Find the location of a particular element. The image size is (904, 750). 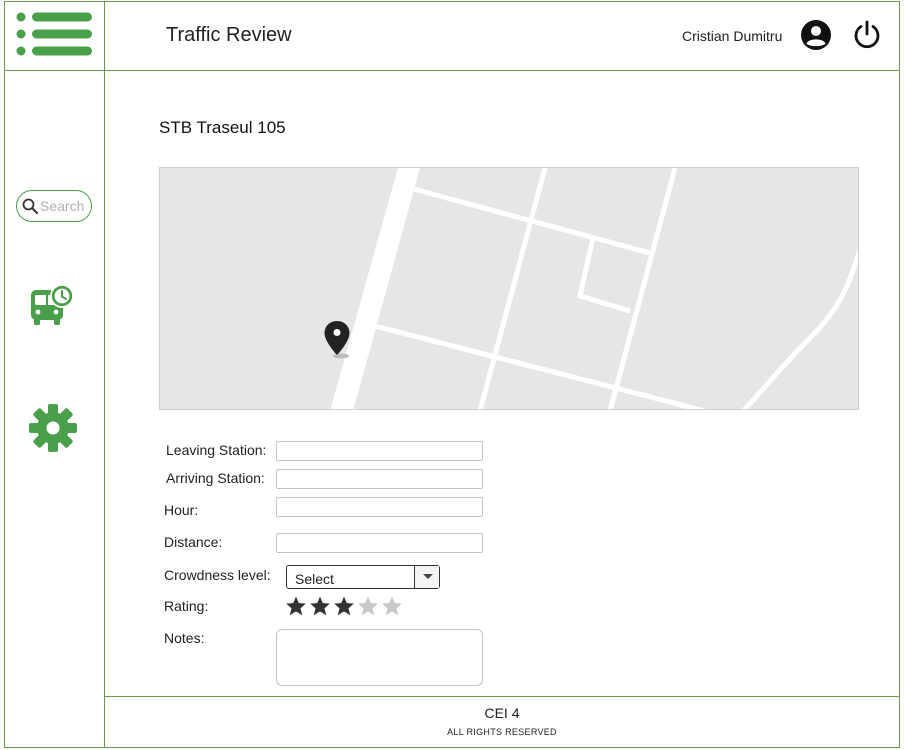

distance-input is located at coordinates (379, 543).